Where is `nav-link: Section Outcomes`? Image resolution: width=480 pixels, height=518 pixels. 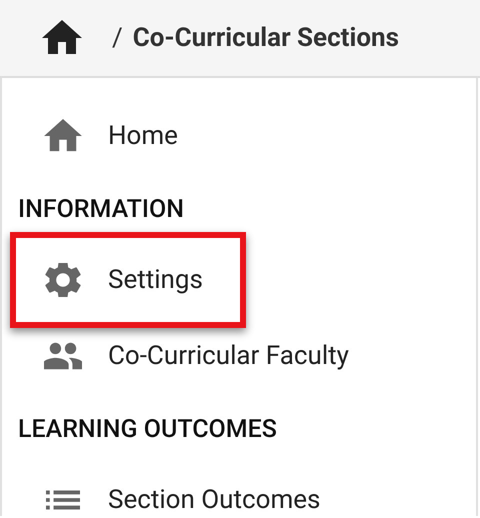
nav-link: Section Outcomes is located at coordinates (239, 489).